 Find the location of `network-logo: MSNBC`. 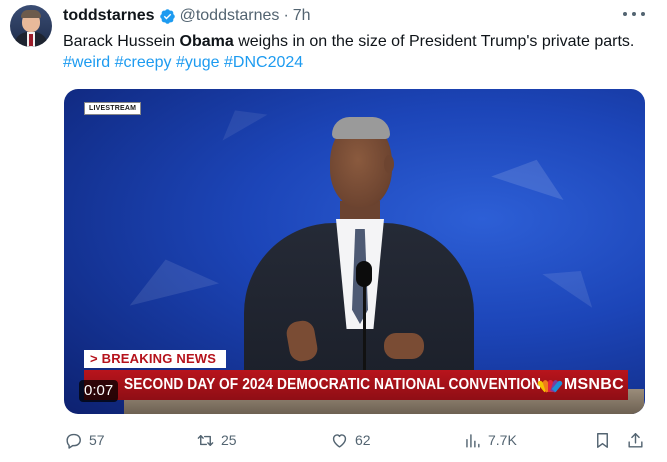

network-logo: MSNBC is located at coordinates (580, 385).